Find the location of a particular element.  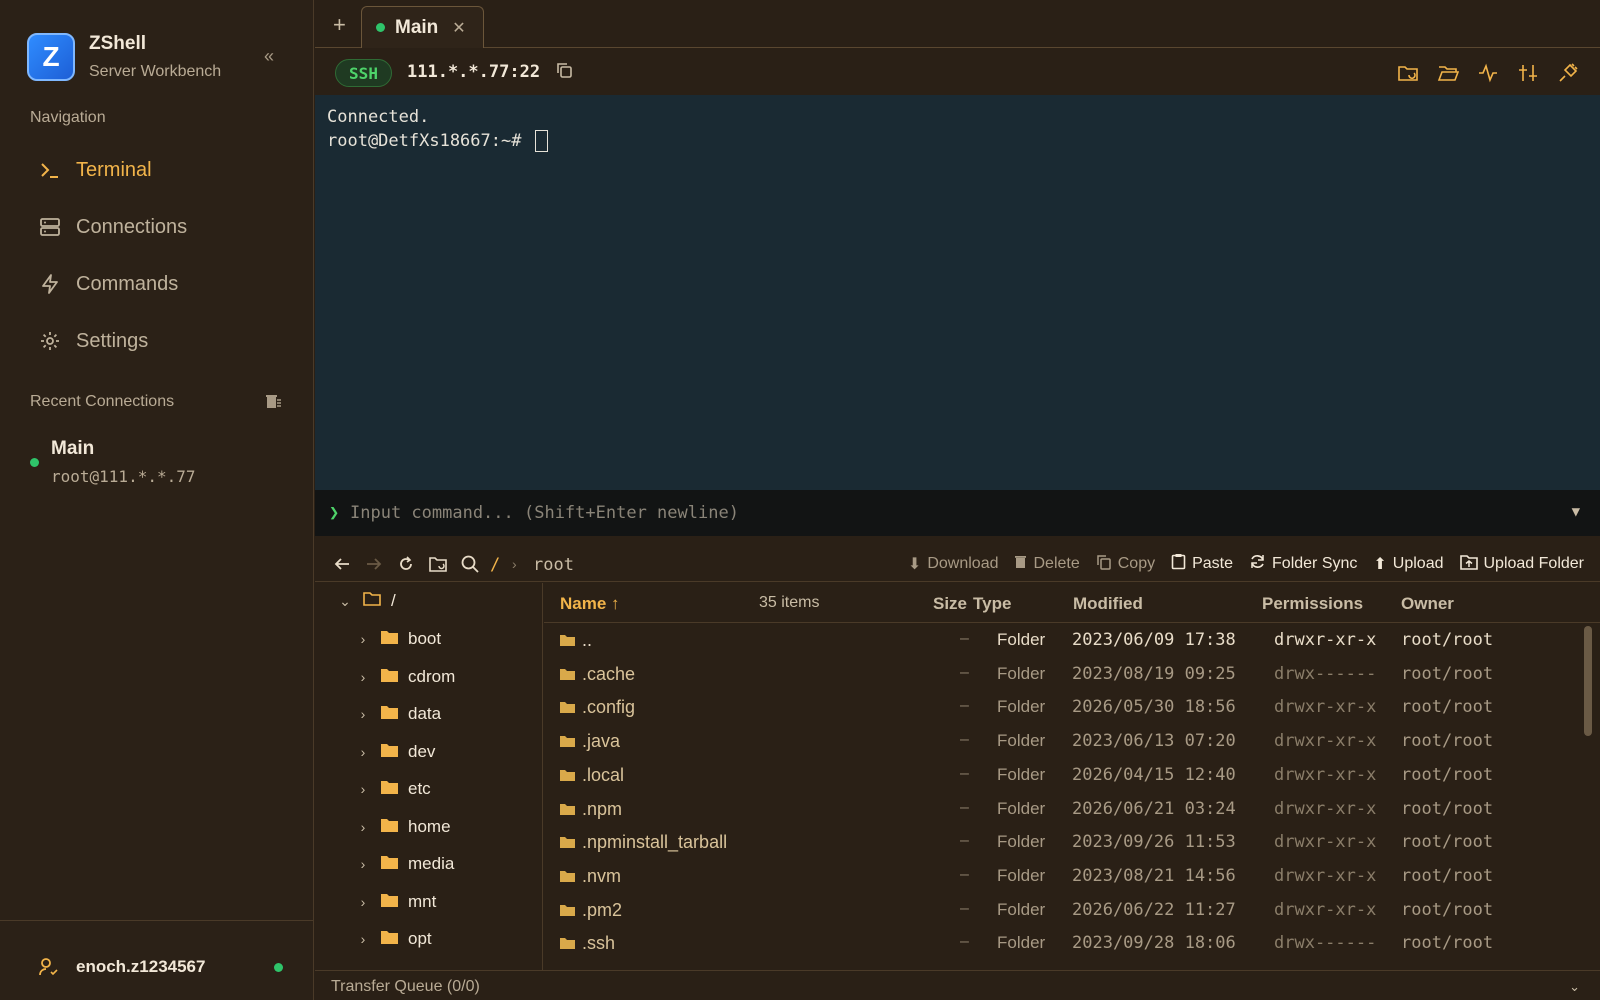

copy-button: Copy is located at coordinates (1125, 564).